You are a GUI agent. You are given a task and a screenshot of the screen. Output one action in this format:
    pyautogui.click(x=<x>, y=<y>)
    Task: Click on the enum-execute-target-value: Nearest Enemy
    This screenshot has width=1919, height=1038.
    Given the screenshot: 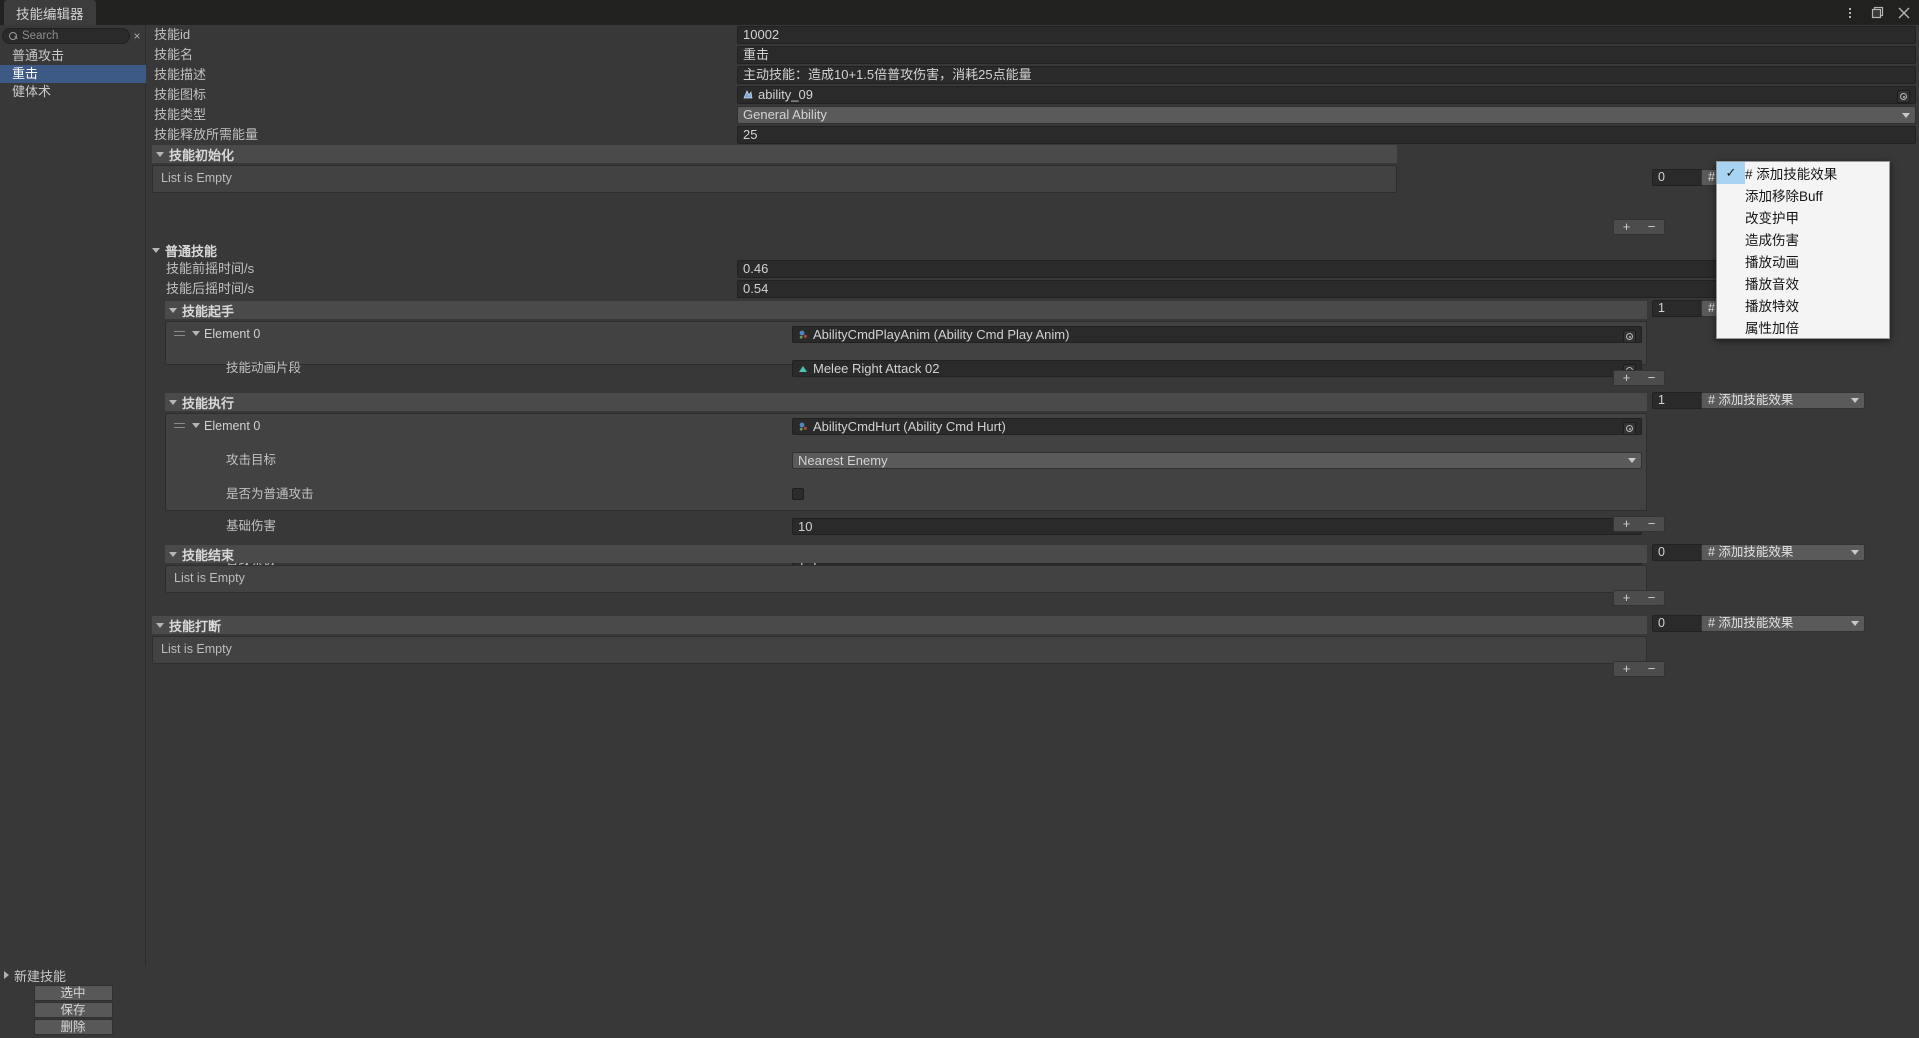 What is the action you would take?
    pyautogui.click(x=843, y=460)
    